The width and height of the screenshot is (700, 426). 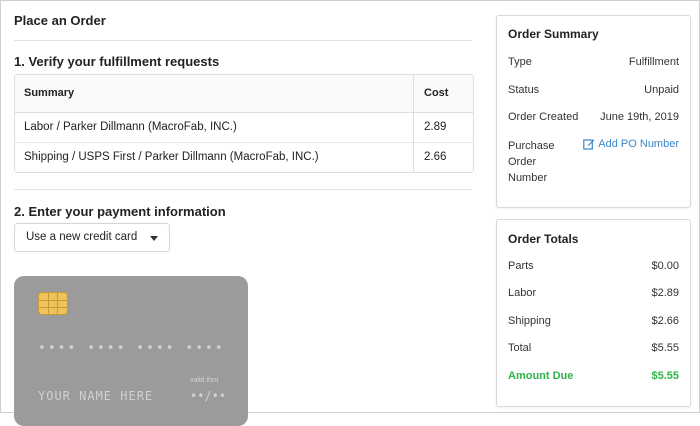 What do you see at coordinates (60, 20) in the screenshot?
I see `page-title: Place an Order` at bounding box center [60, 20].